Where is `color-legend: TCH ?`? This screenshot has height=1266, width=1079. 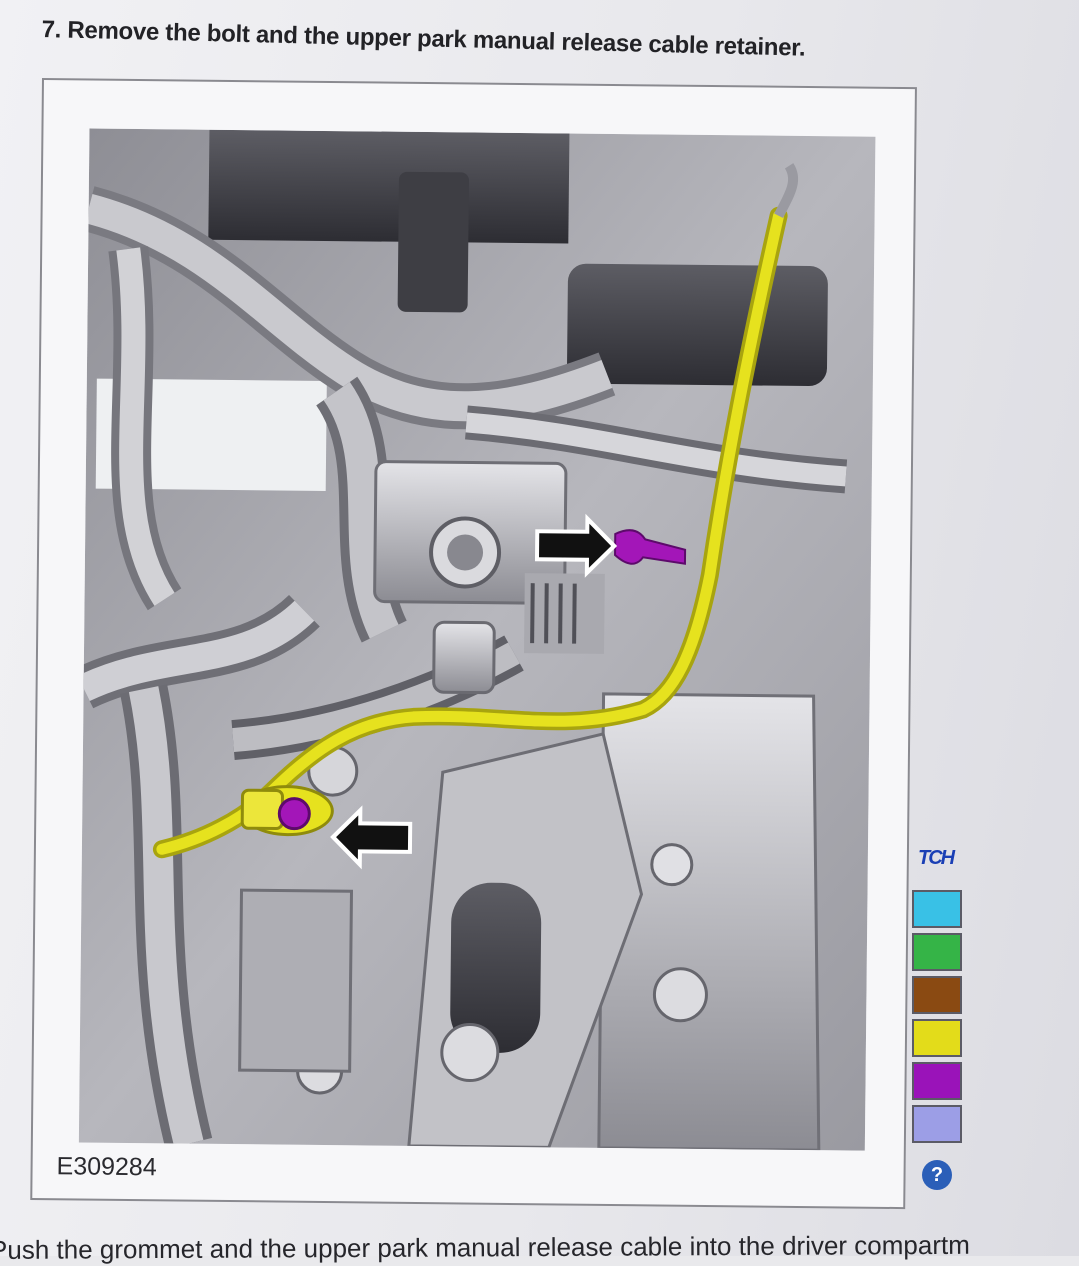
color-legend: TCH ? is located at coordinates (940, 1021).